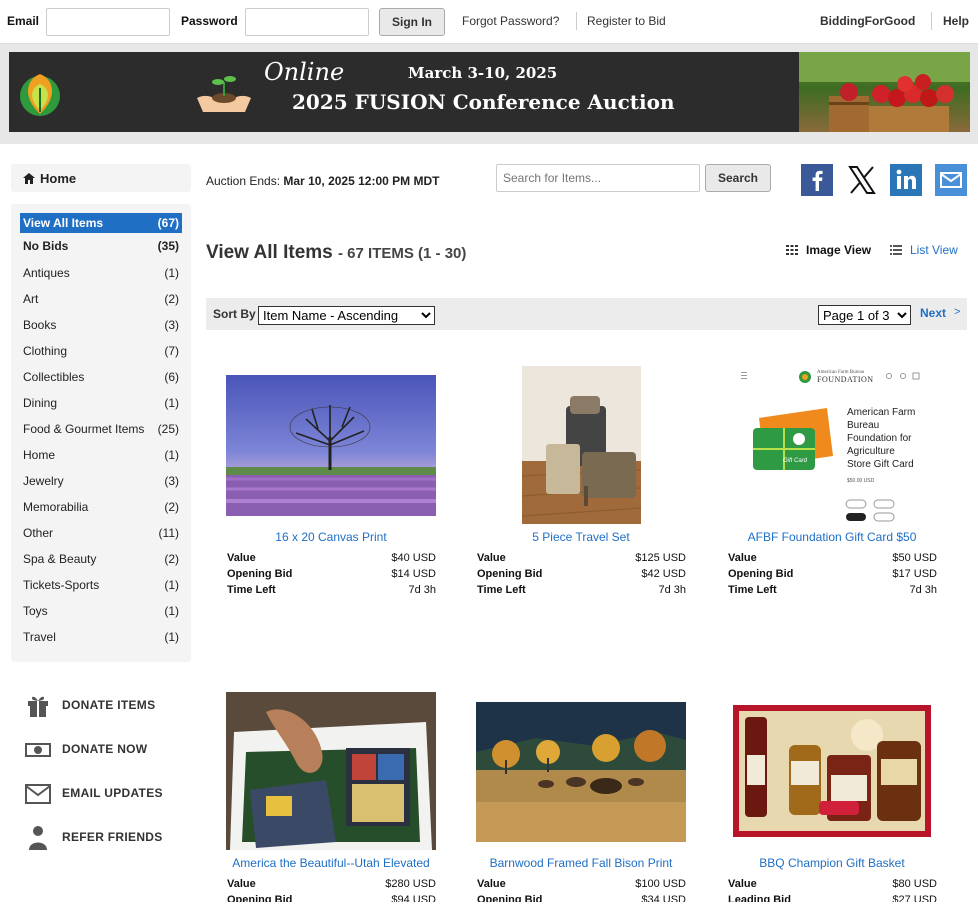 The width and height of the screenshot is (978, 902). Describe the element at coordinates (914, 558) in the screenshot. I see `detail-value: $50 USD` at that location.